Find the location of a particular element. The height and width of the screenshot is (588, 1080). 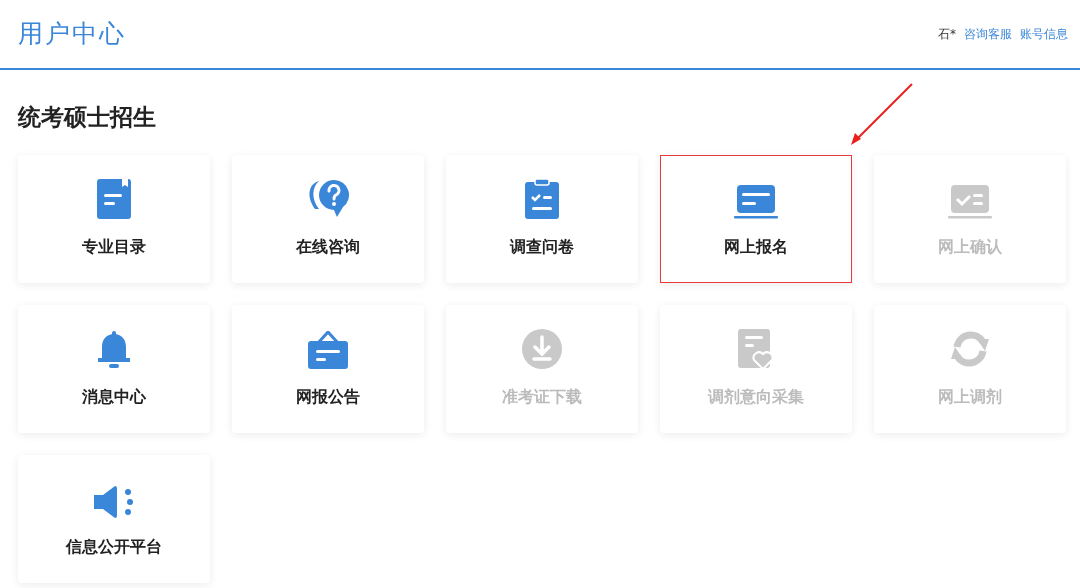

header-link: 账号信息 is located at coordinates (1044, 34).